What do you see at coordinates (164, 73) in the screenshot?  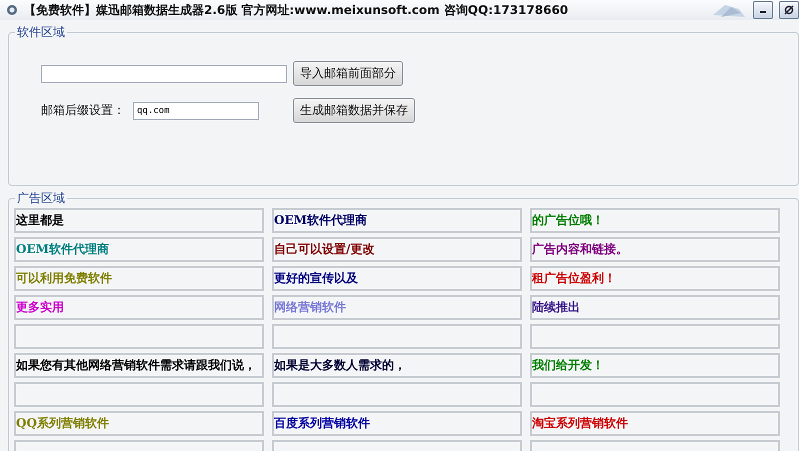 I see `prefix-input-field` at bounding box center [164, 73].